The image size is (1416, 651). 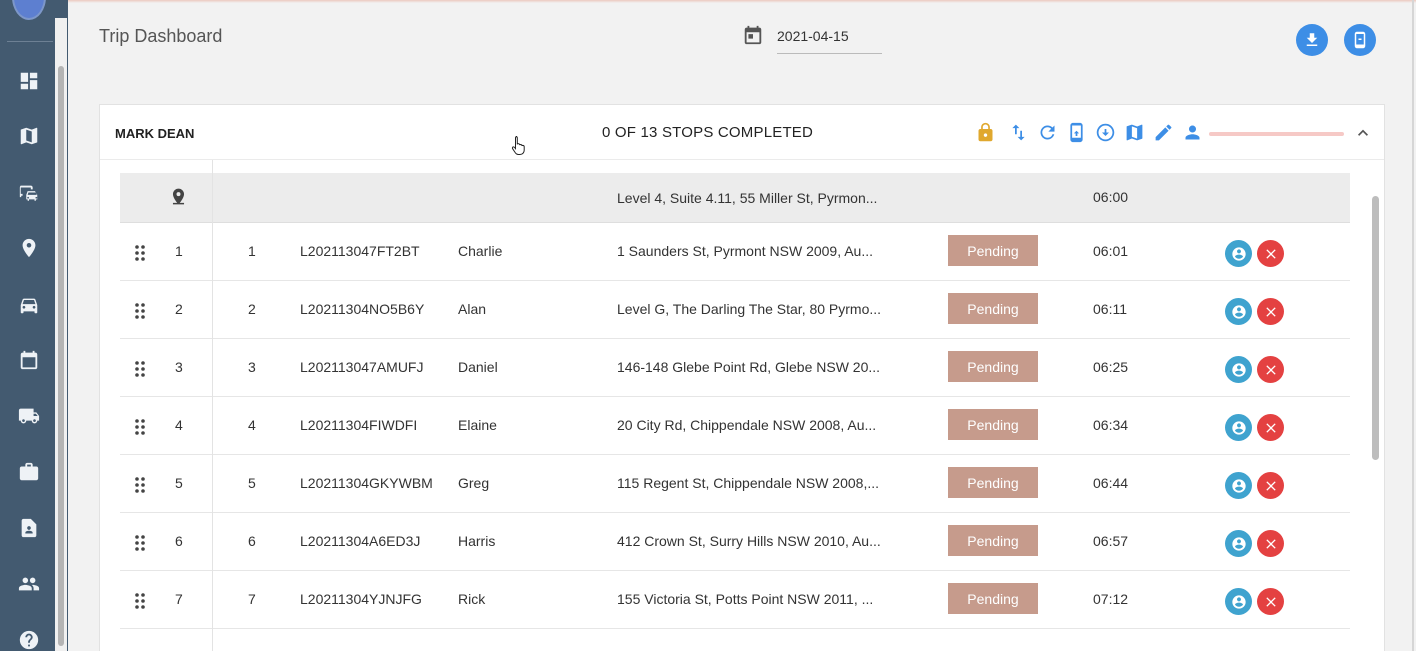 What do you see at coordinates (1163, 132) in the screenshot?
I see `edit-trip-button` at bounding box center [1163, 132].